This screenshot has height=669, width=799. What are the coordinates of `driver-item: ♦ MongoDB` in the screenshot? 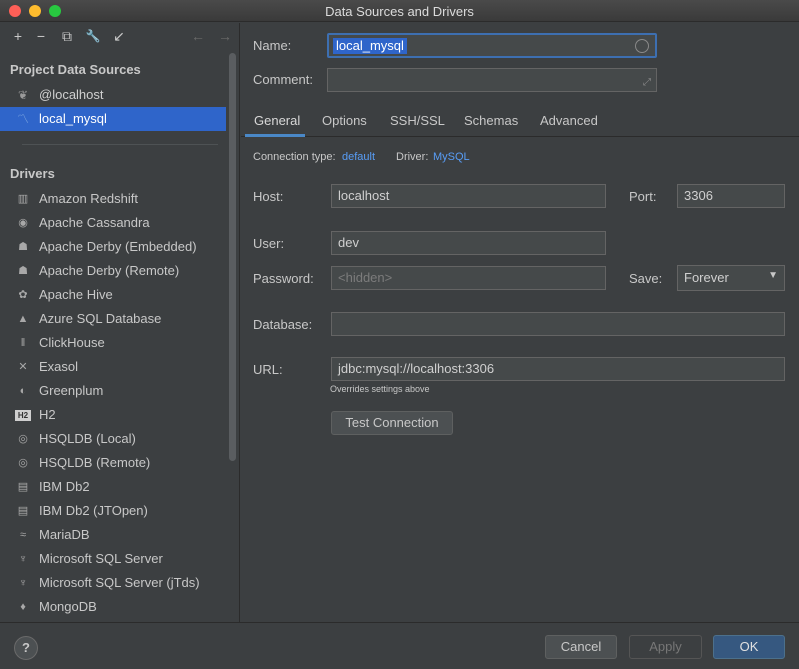 It's located at (113, 607).